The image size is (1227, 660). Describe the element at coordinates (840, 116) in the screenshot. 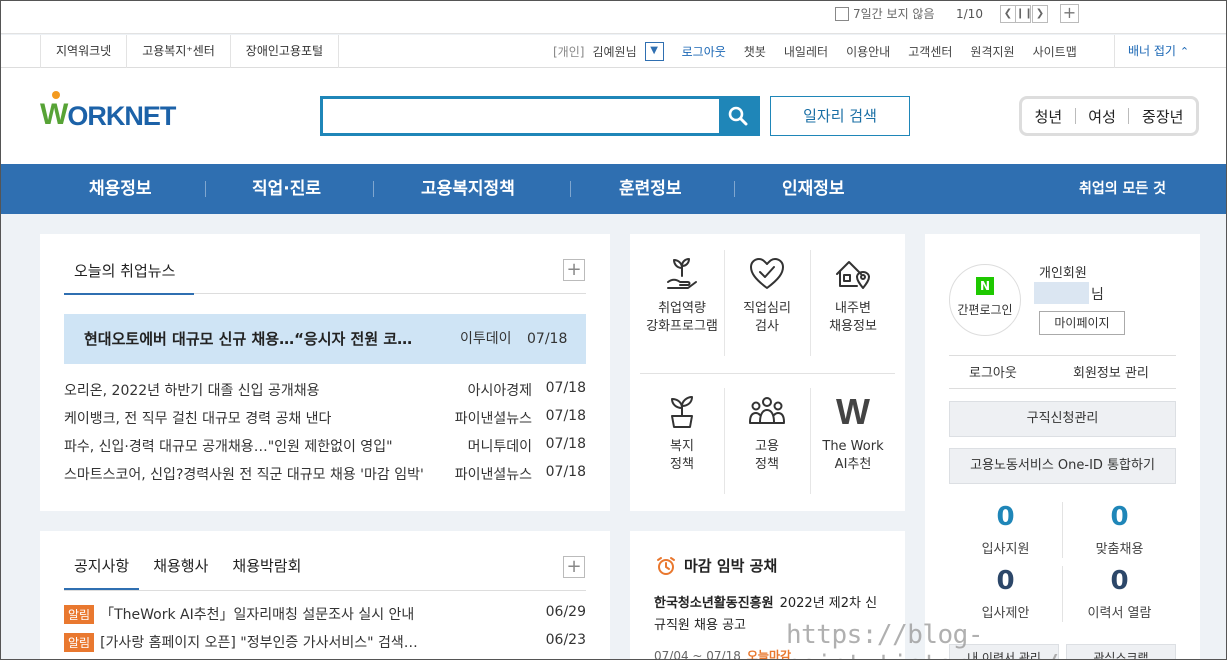

I see `job-search-button: 일자리 검색` at that location.